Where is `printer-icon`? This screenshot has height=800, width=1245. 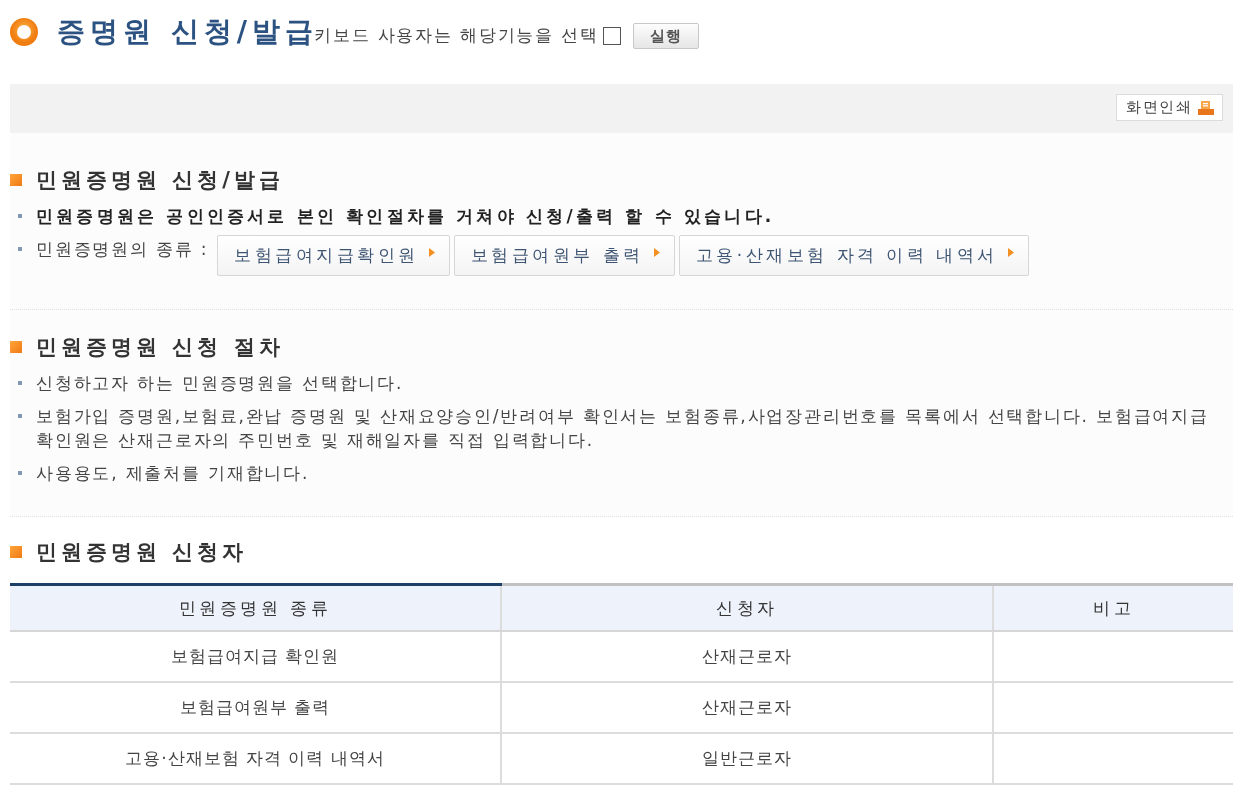
printer-icon is located at coordinates (1206, 107).